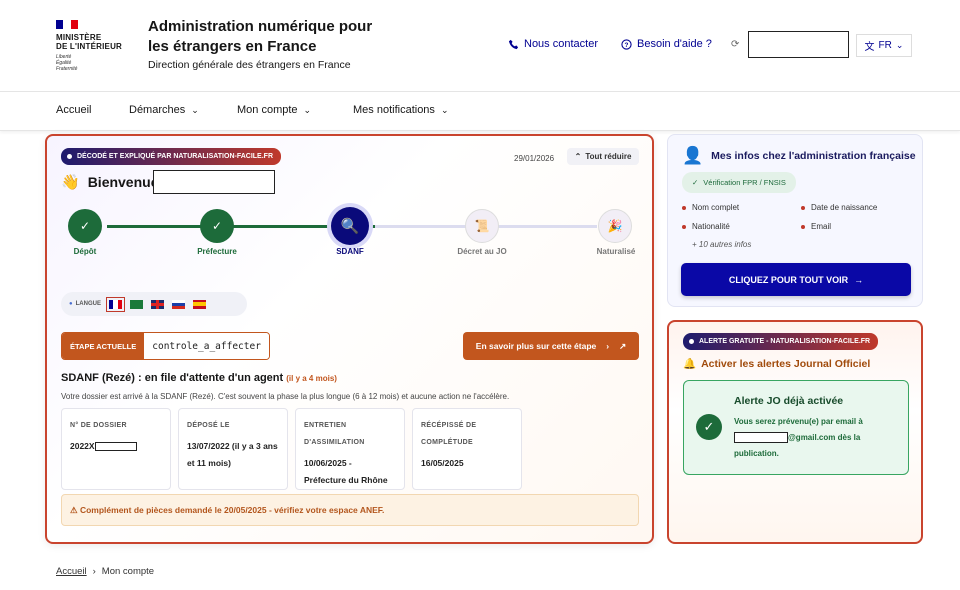  Describe the element at coordinates (578, 156) in the screenshot. I see `chevron-up-icon: ⌃` at that location.